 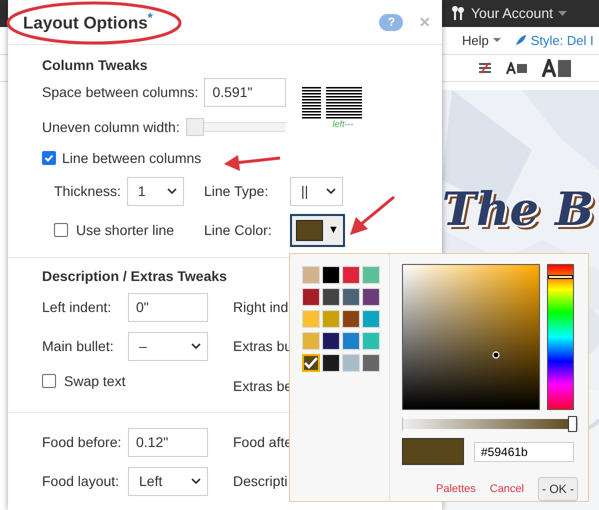 What do you see at coordinates (490, 424) in the screenshot?
I see `opacity-slider` at bounding box center [490, 424].